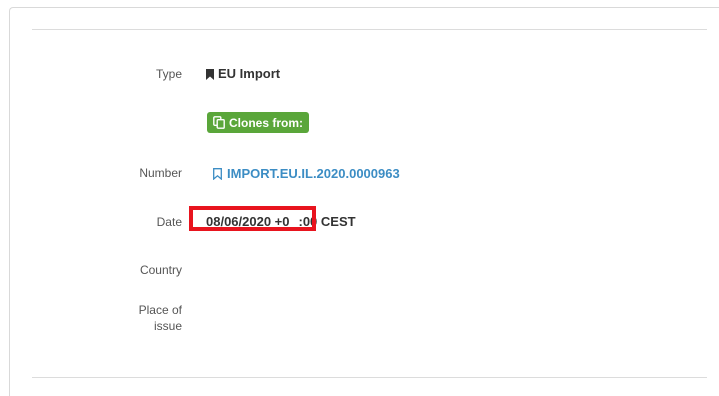 Image resolution: width=719 pixels, height=396 pixels. What do you see at coordinates (248, 221) in the screenshot?
I see `date-value-part1: 08/06/2020 +0` at bounding box center [248, 221].